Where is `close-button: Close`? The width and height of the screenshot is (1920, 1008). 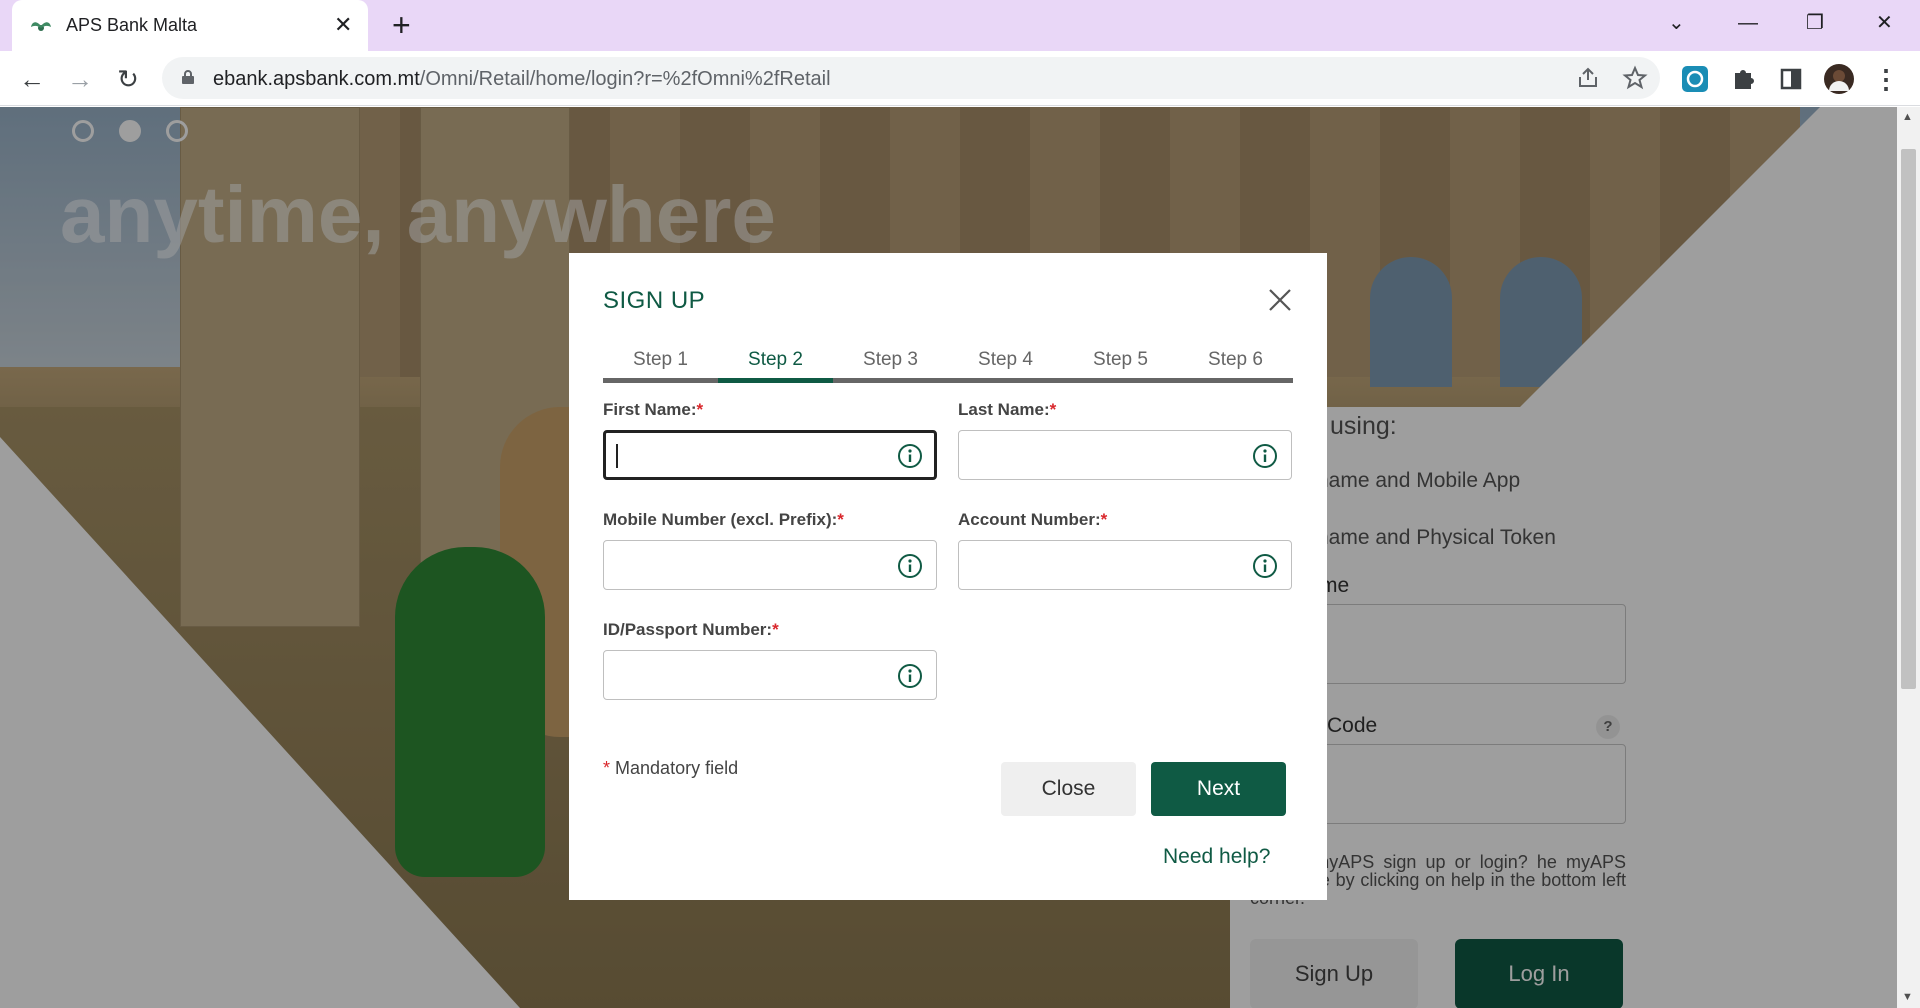
close-button: Close is located at coordinates (1068, 789).